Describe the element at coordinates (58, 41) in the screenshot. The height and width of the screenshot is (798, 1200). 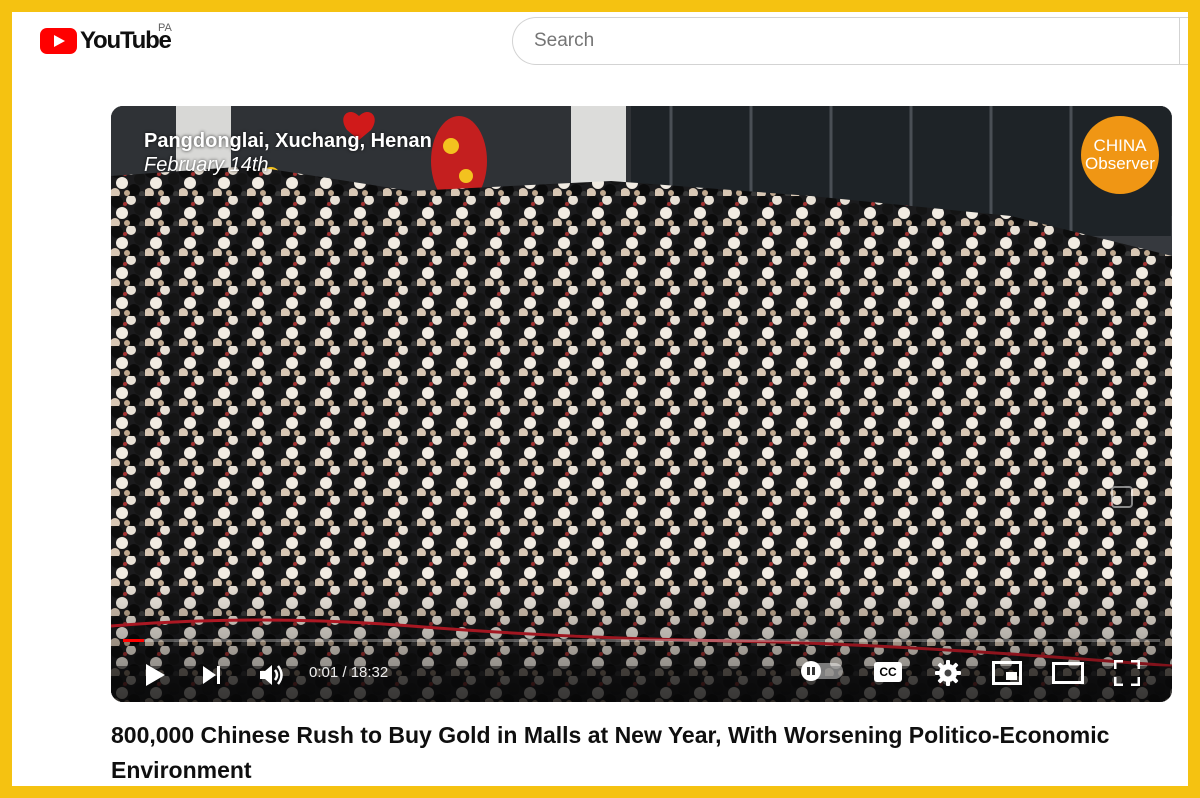
I see `youtube-play-logo-icon` at that location.